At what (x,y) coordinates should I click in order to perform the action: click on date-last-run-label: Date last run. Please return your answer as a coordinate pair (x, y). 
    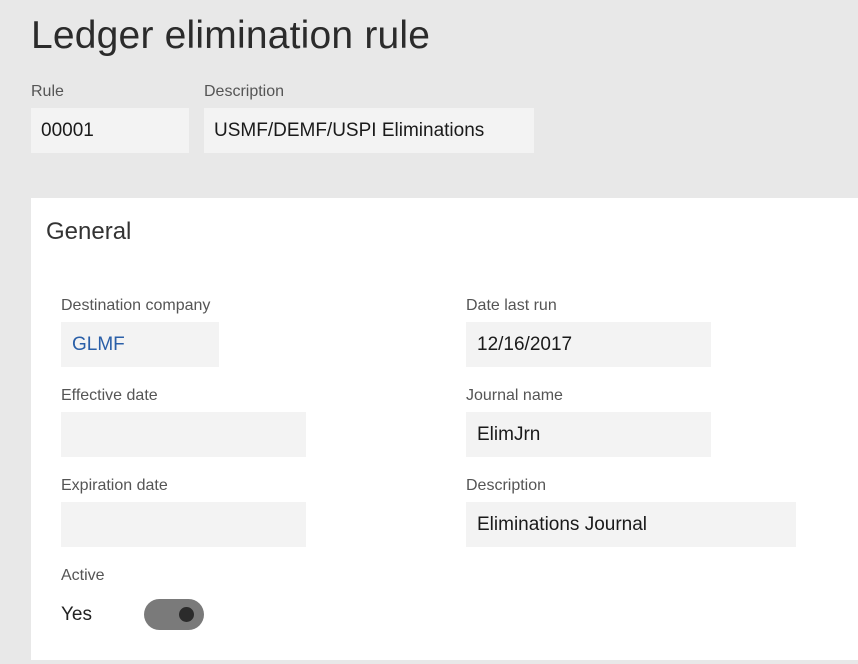
    Looking at the image, I should click on (511, 305).